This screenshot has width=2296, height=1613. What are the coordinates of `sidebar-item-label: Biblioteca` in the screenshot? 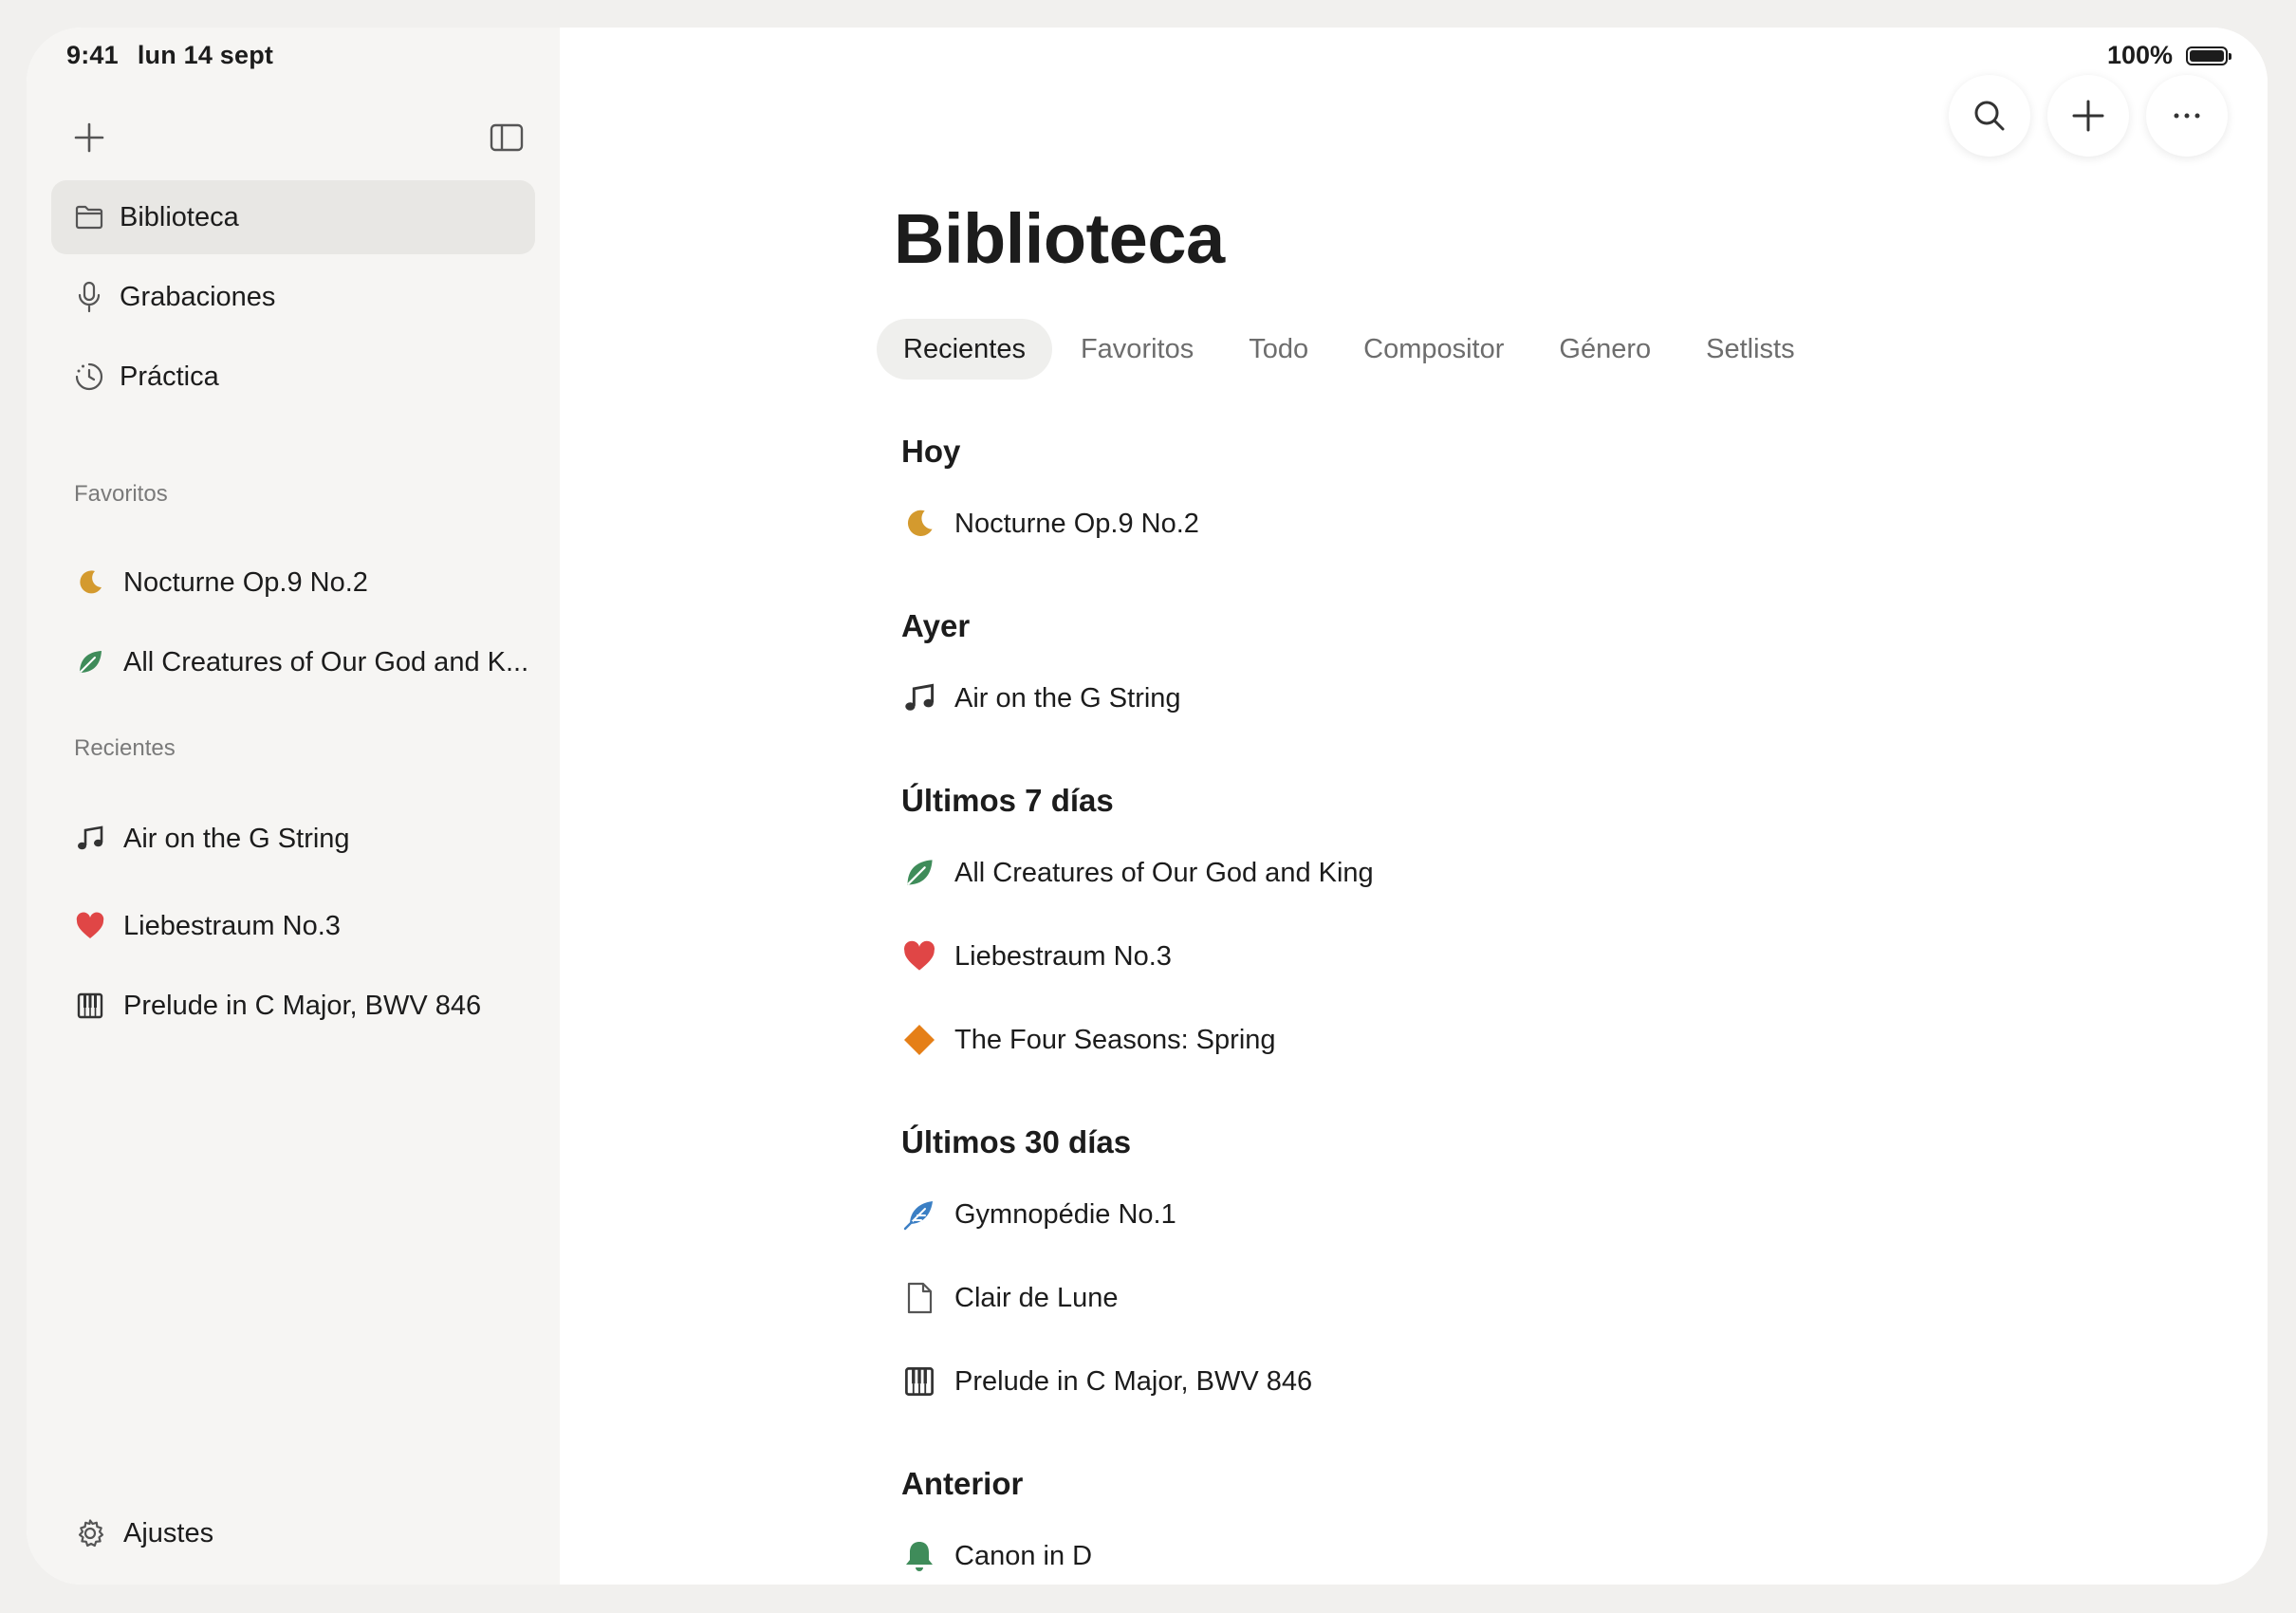 It's located at (179, 216).